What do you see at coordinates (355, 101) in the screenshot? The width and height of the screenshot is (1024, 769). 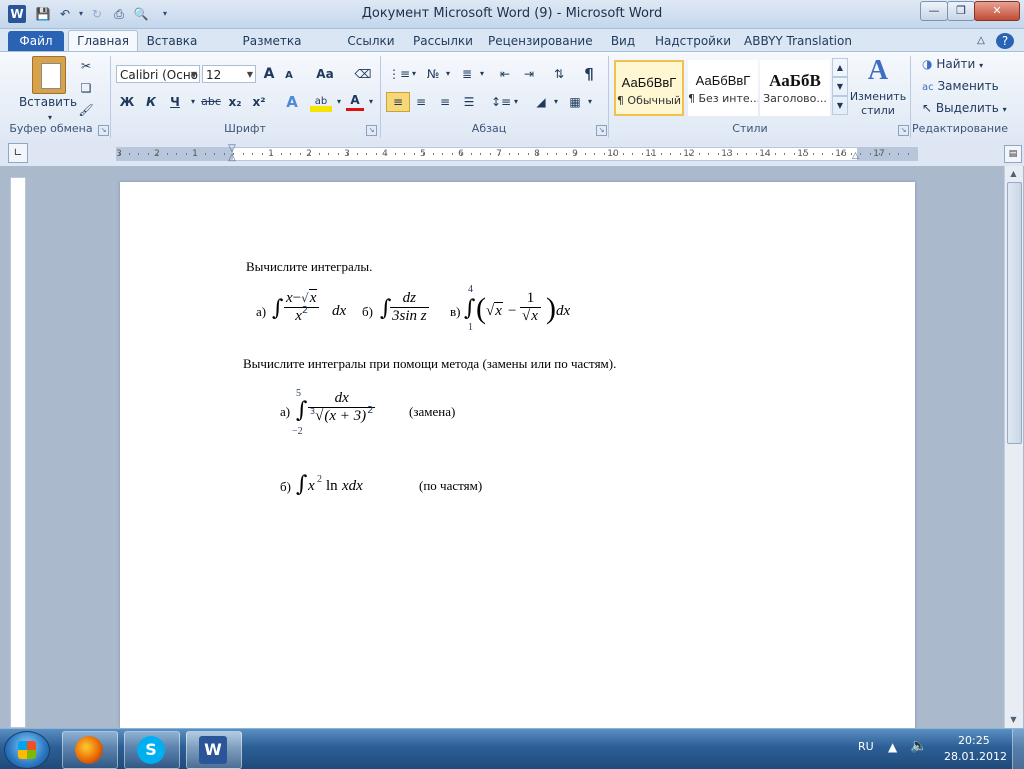 I see `font-color-icon: A` at bounding box center [355, 101].